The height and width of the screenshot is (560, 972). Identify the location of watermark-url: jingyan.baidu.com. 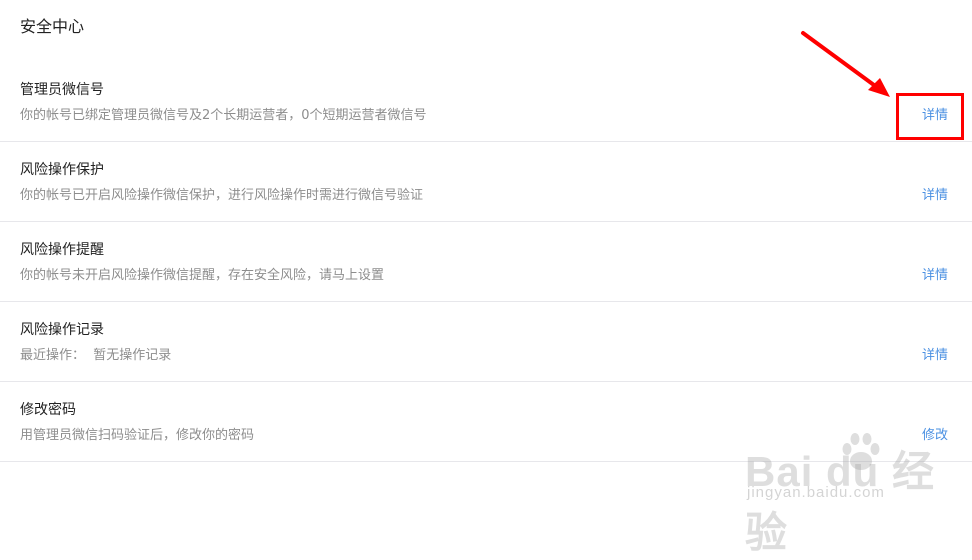
(816, 492).